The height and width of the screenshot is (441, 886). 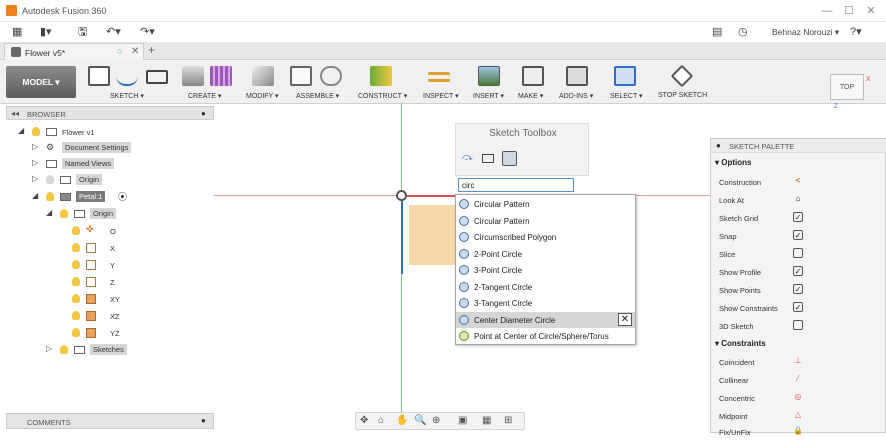 I want to click on scripts-icon, so click(x=577, y=76).